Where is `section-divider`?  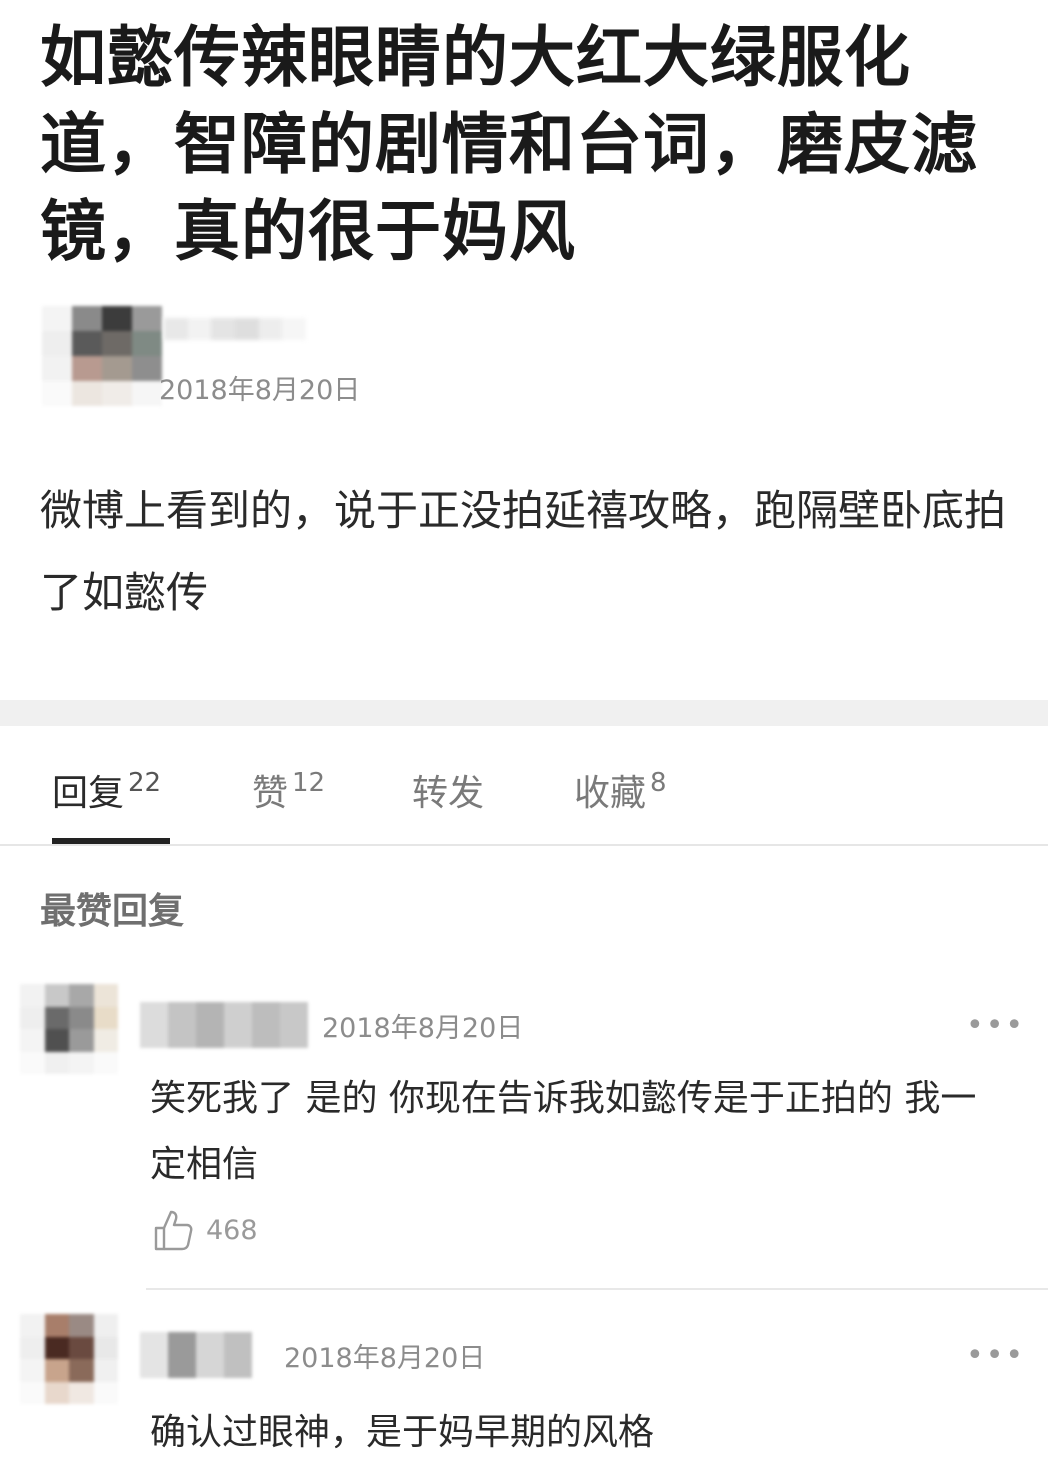 section-divider is located at coordinates (524, 713).